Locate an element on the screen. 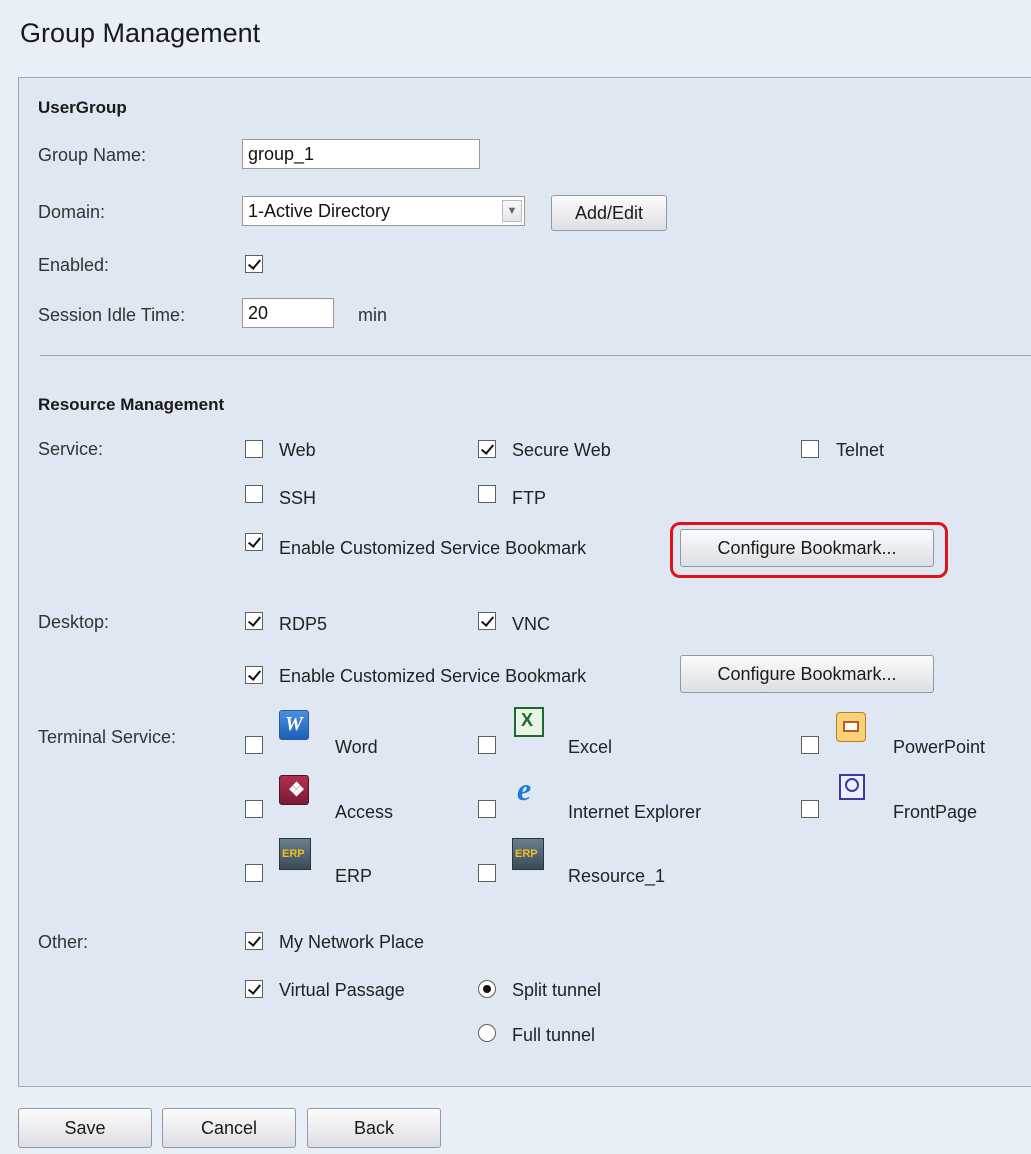  ssh-option-label: SSH is located at coordinates (298, 498).